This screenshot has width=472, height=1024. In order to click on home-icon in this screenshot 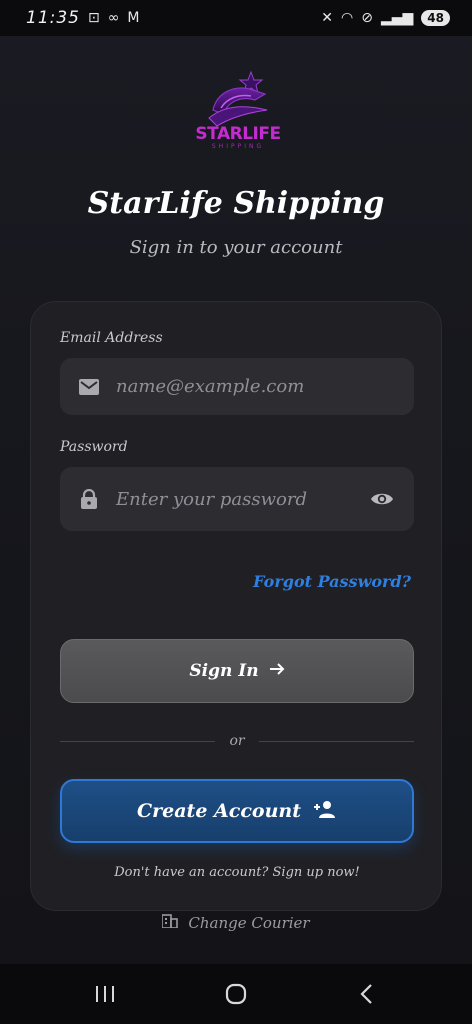, I will do `click(236, 994)`.